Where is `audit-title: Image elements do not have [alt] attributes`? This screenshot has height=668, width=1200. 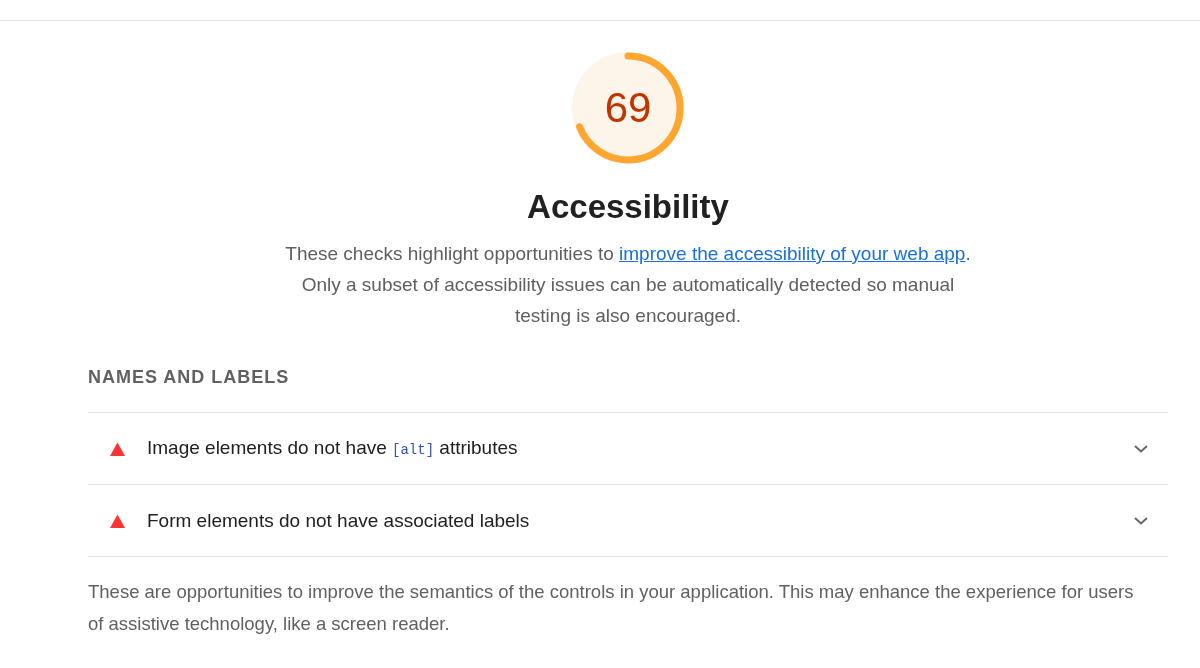 audit-title: Image elements do not have [alt] attributes is located at coordinates (333, 447).